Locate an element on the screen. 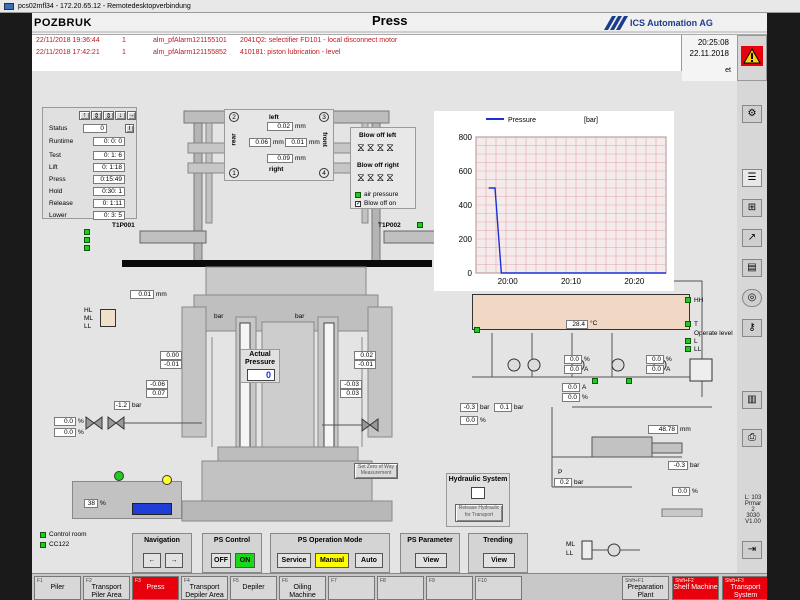 The height and width of the screenshot is (600, 800). fan-icon is located at coordinates (167, 480).